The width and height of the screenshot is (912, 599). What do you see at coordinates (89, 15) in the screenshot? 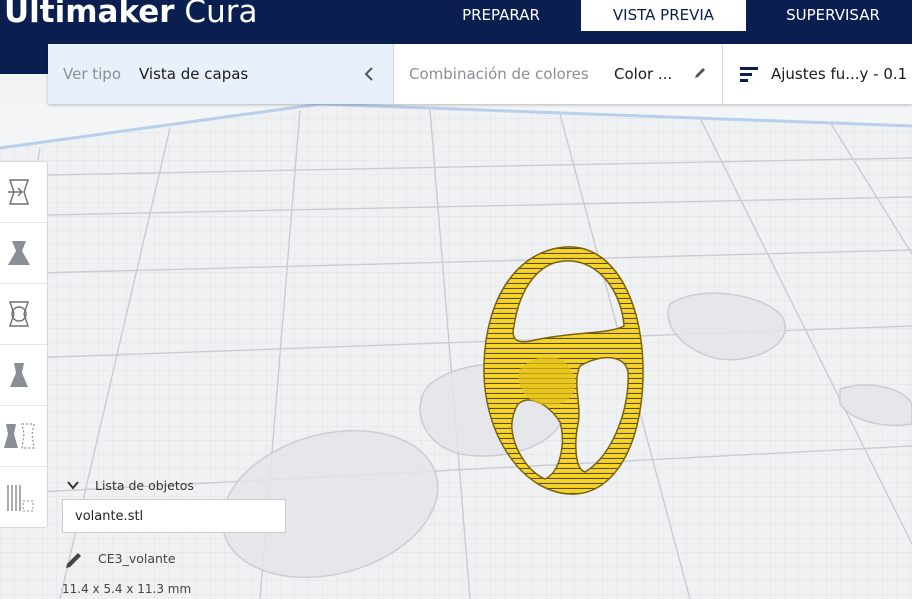
I see `logo-text-bold: Ultimaker` at bounding box center [89, 15].